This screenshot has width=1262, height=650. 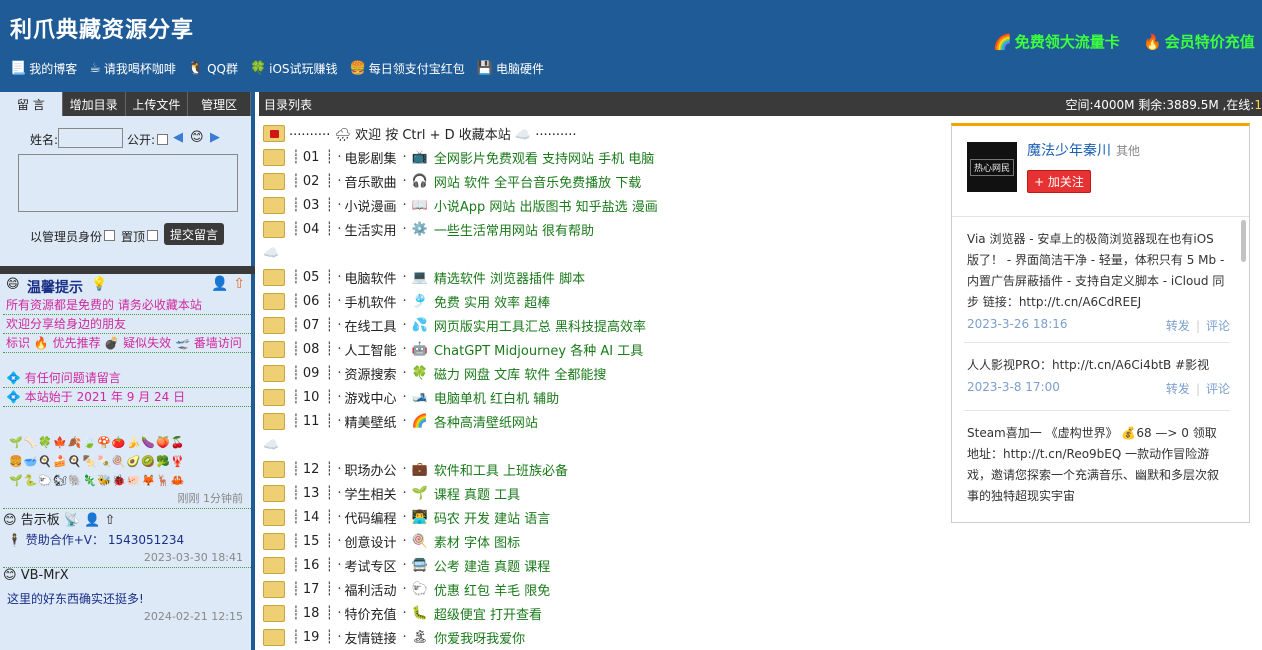 What do you see at coordinates (157, 104) in the screenshot?
I see `tab-upload-file: 上传文件` at bounding box center [157, 104].